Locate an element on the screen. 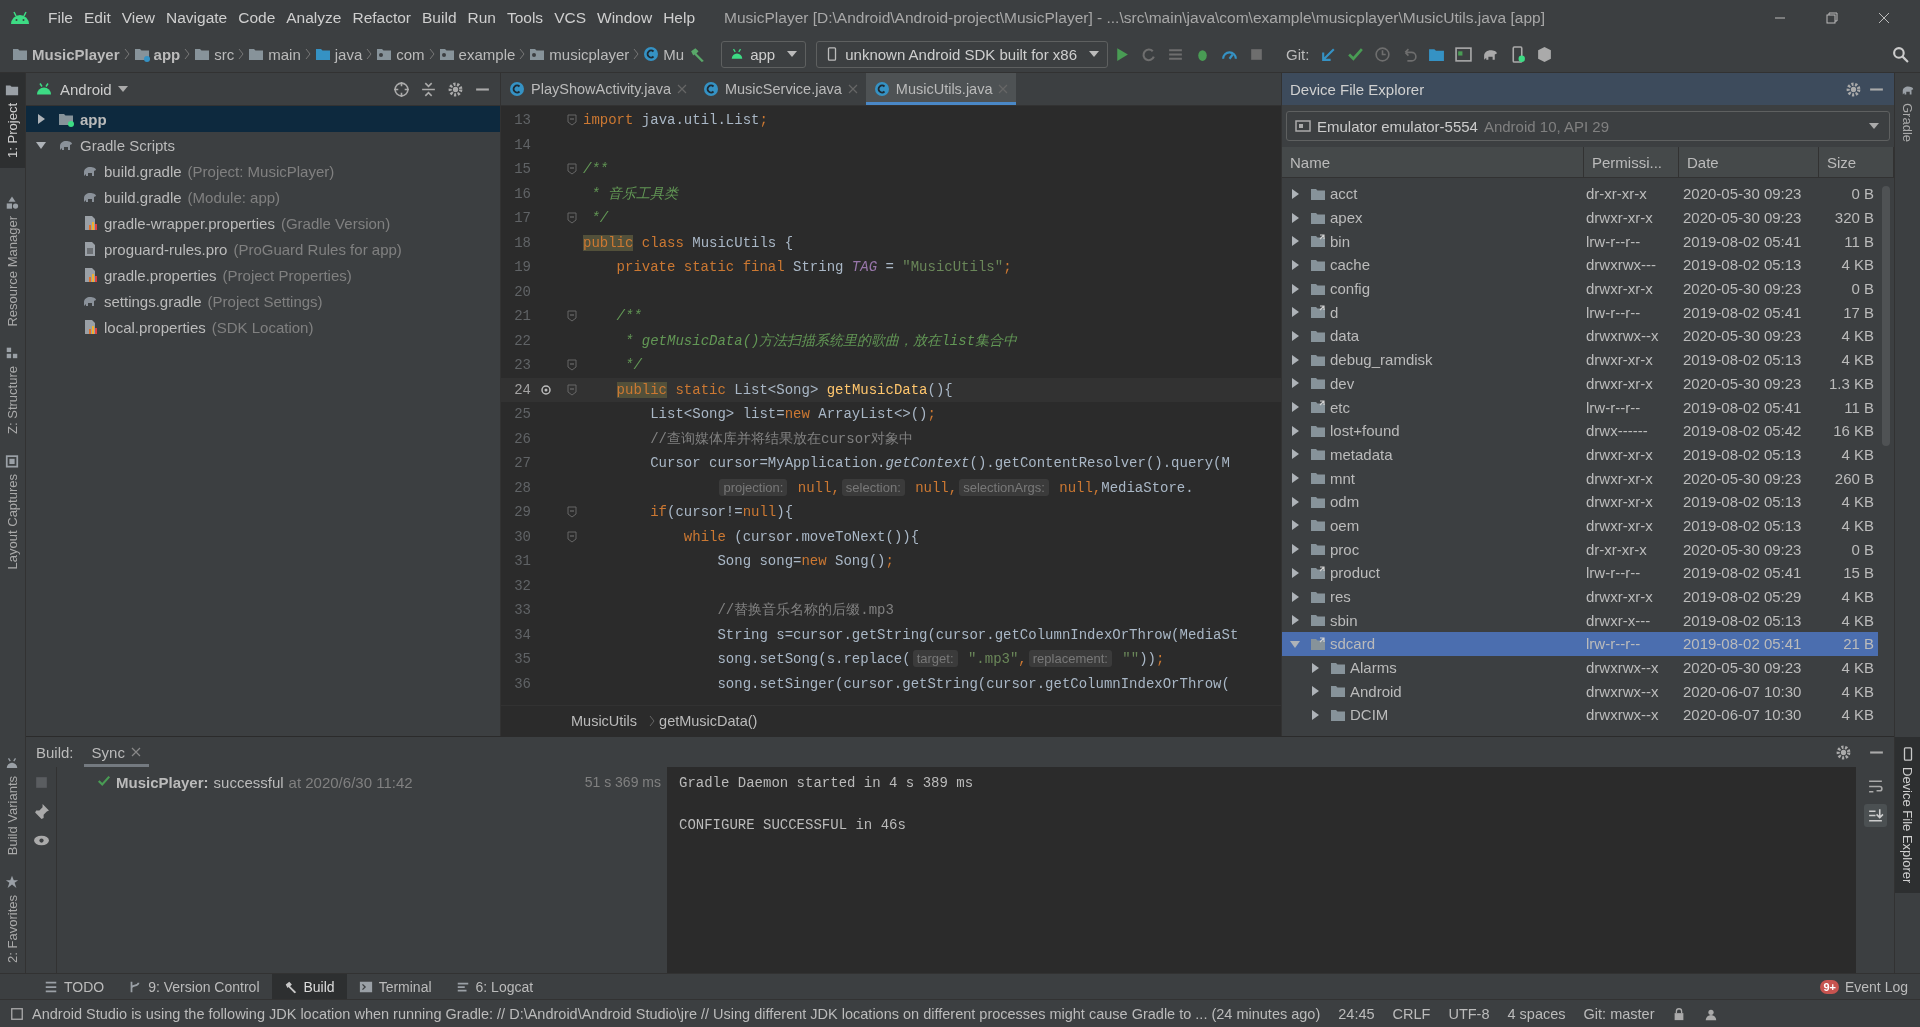  tool-window-tab: TODO is located at coordinates (74, 986).